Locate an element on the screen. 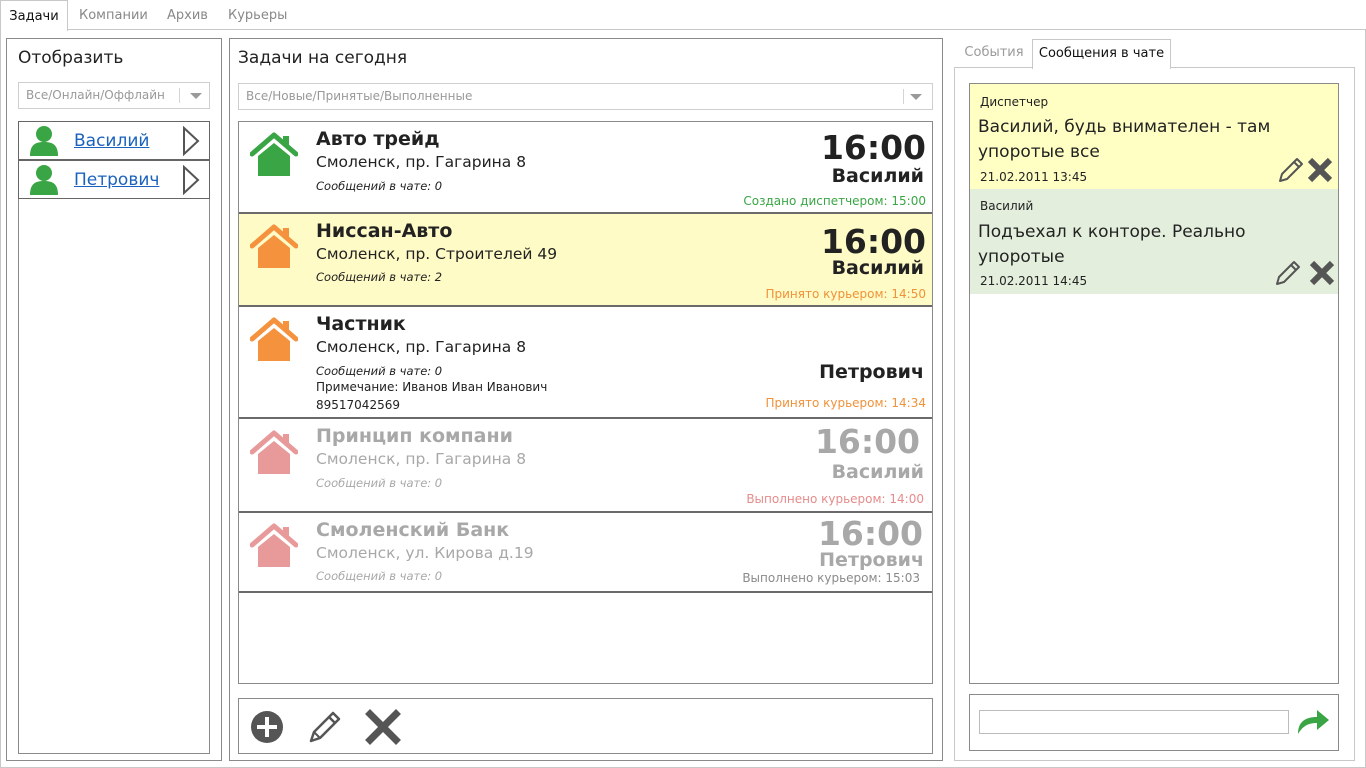 The width and height of the screenshot is (1366, 768). add-button is located at coordinates (267, 727).